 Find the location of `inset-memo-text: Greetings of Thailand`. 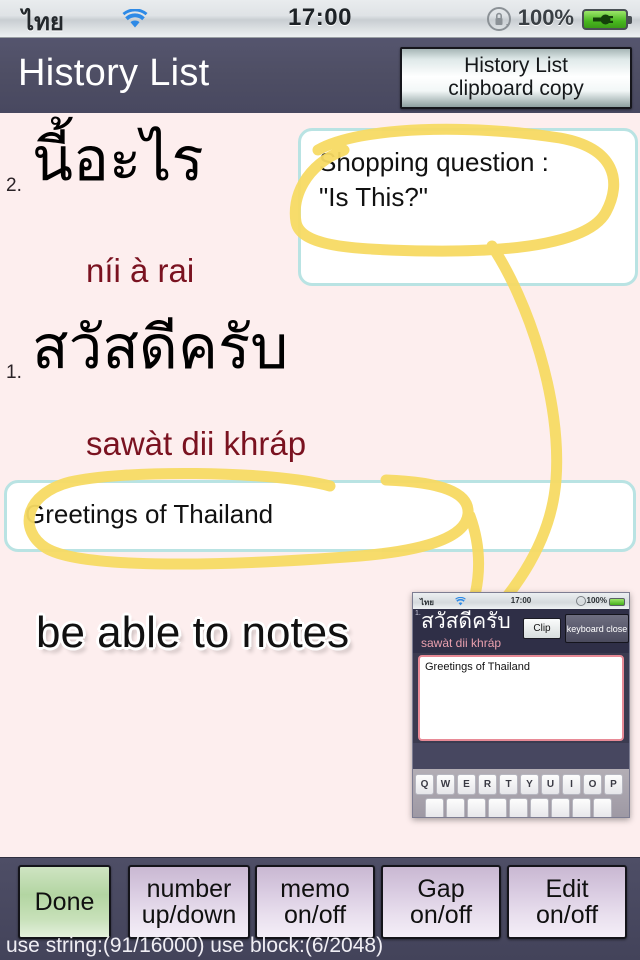

inset-memo-text: Greetings of Thailand is located at coordinates (477, 667).